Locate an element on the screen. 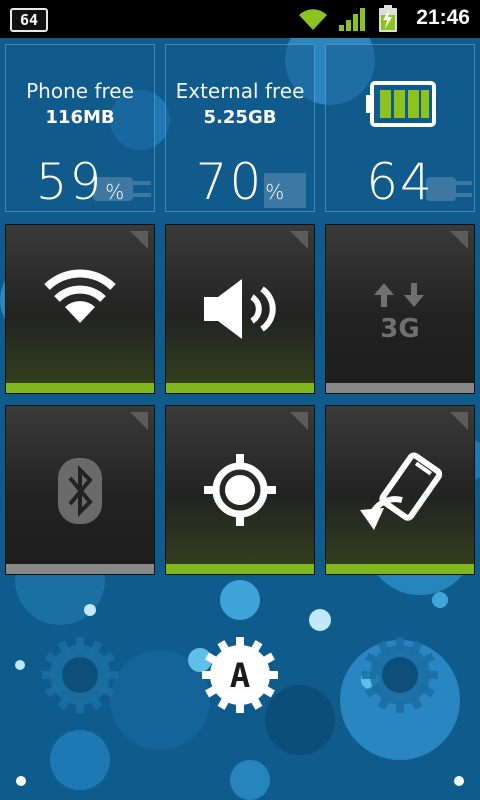  app-launcher-icon: A is located at coordinates (240, 675).